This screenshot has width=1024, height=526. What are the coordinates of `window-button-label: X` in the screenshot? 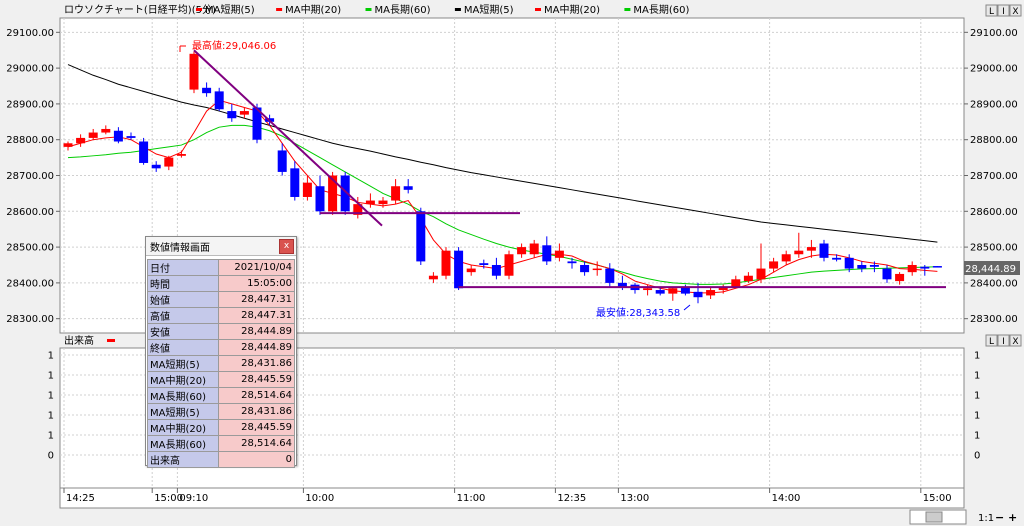 It's located at (1015, 342).